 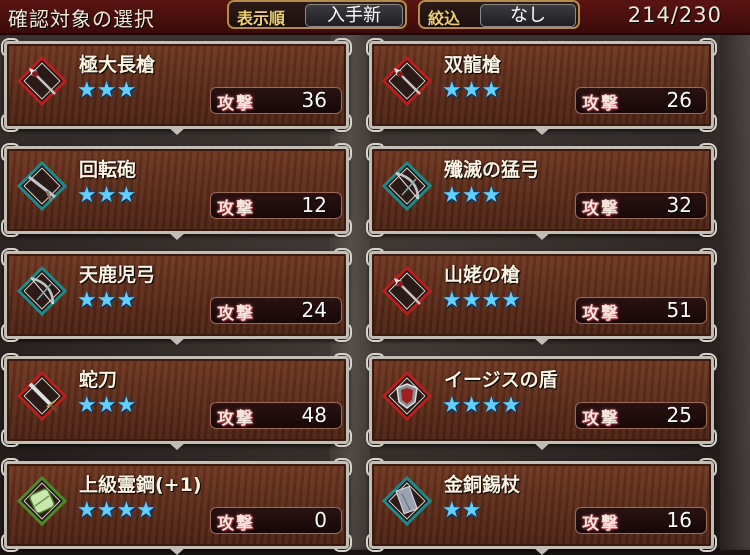 What do you see at coordinates (176, 296) in the screenshot?
I see `item-card: 天鹿児弓 ★★★ 攻撃 24` at bounding box center [176, 296].